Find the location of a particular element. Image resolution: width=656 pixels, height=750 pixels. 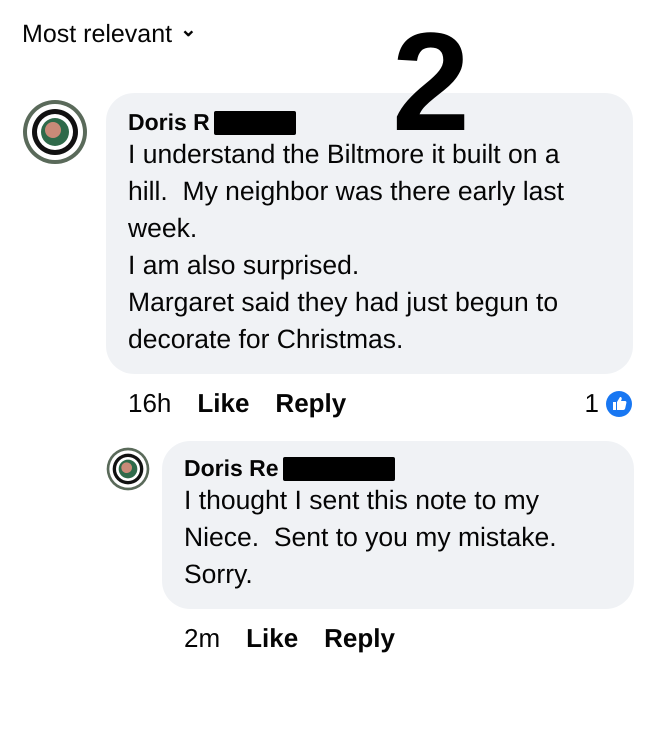

reaction-count: 1 is located at coordinates (591, 403).